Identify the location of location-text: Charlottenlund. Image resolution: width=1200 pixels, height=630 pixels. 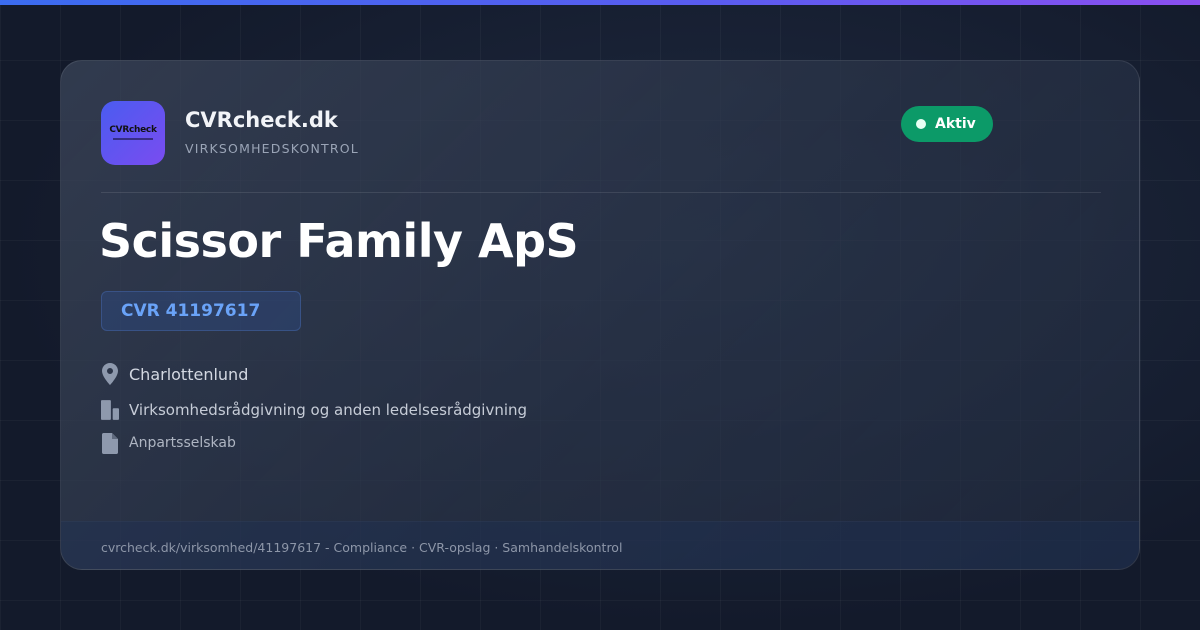
(189, 374).